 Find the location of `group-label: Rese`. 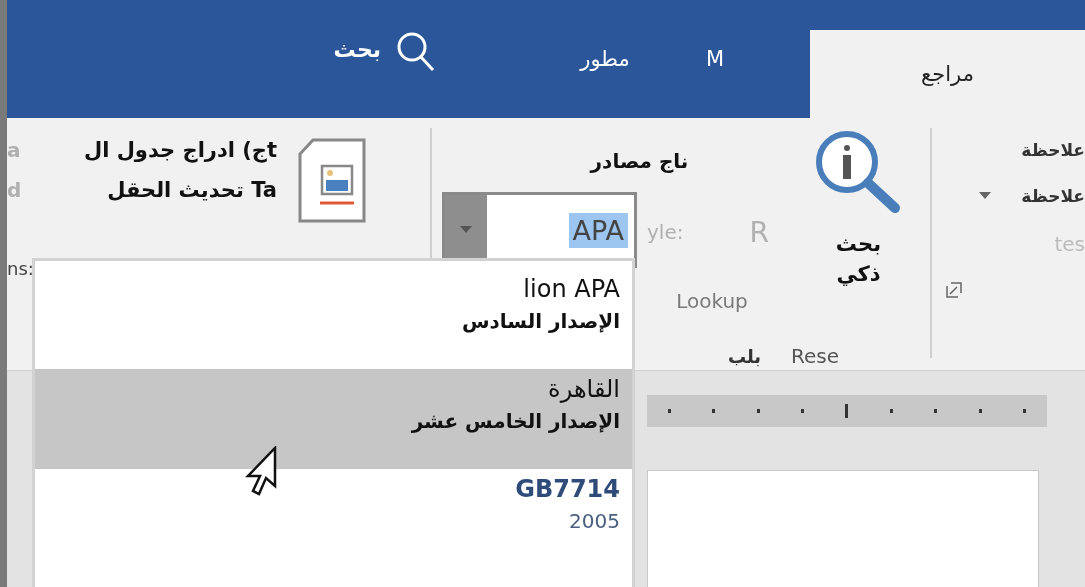

group-label: Rese is located at coordinates (815, 356).